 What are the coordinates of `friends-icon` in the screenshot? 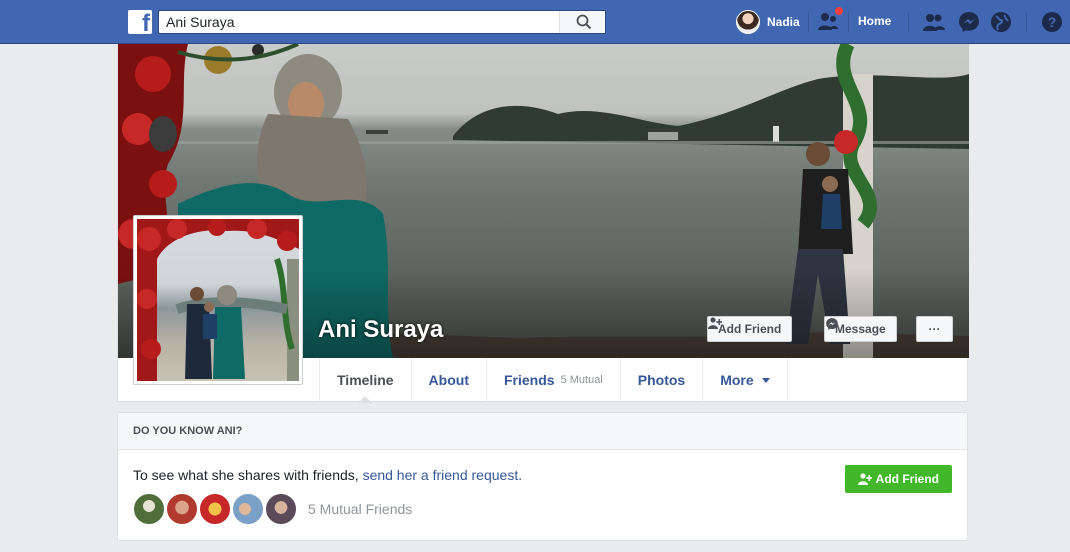 It's located at (934, 22).